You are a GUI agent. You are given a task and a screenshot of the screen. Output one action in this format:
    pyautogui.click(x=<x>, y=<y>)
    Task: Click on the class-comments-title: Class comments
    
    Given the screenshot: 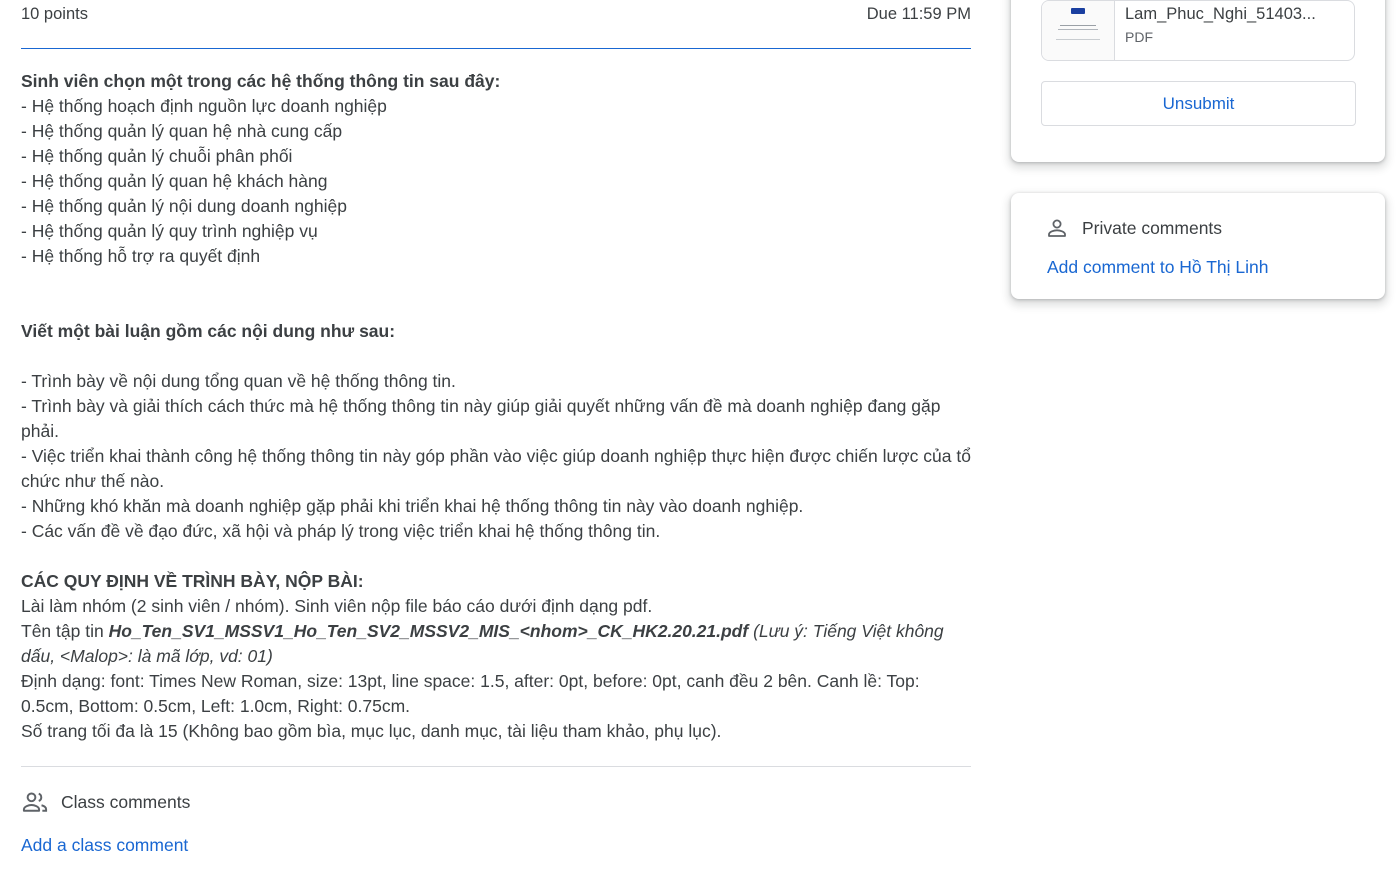 What is the action you would take?
    pyautogui.click(x=126, y=801)
    